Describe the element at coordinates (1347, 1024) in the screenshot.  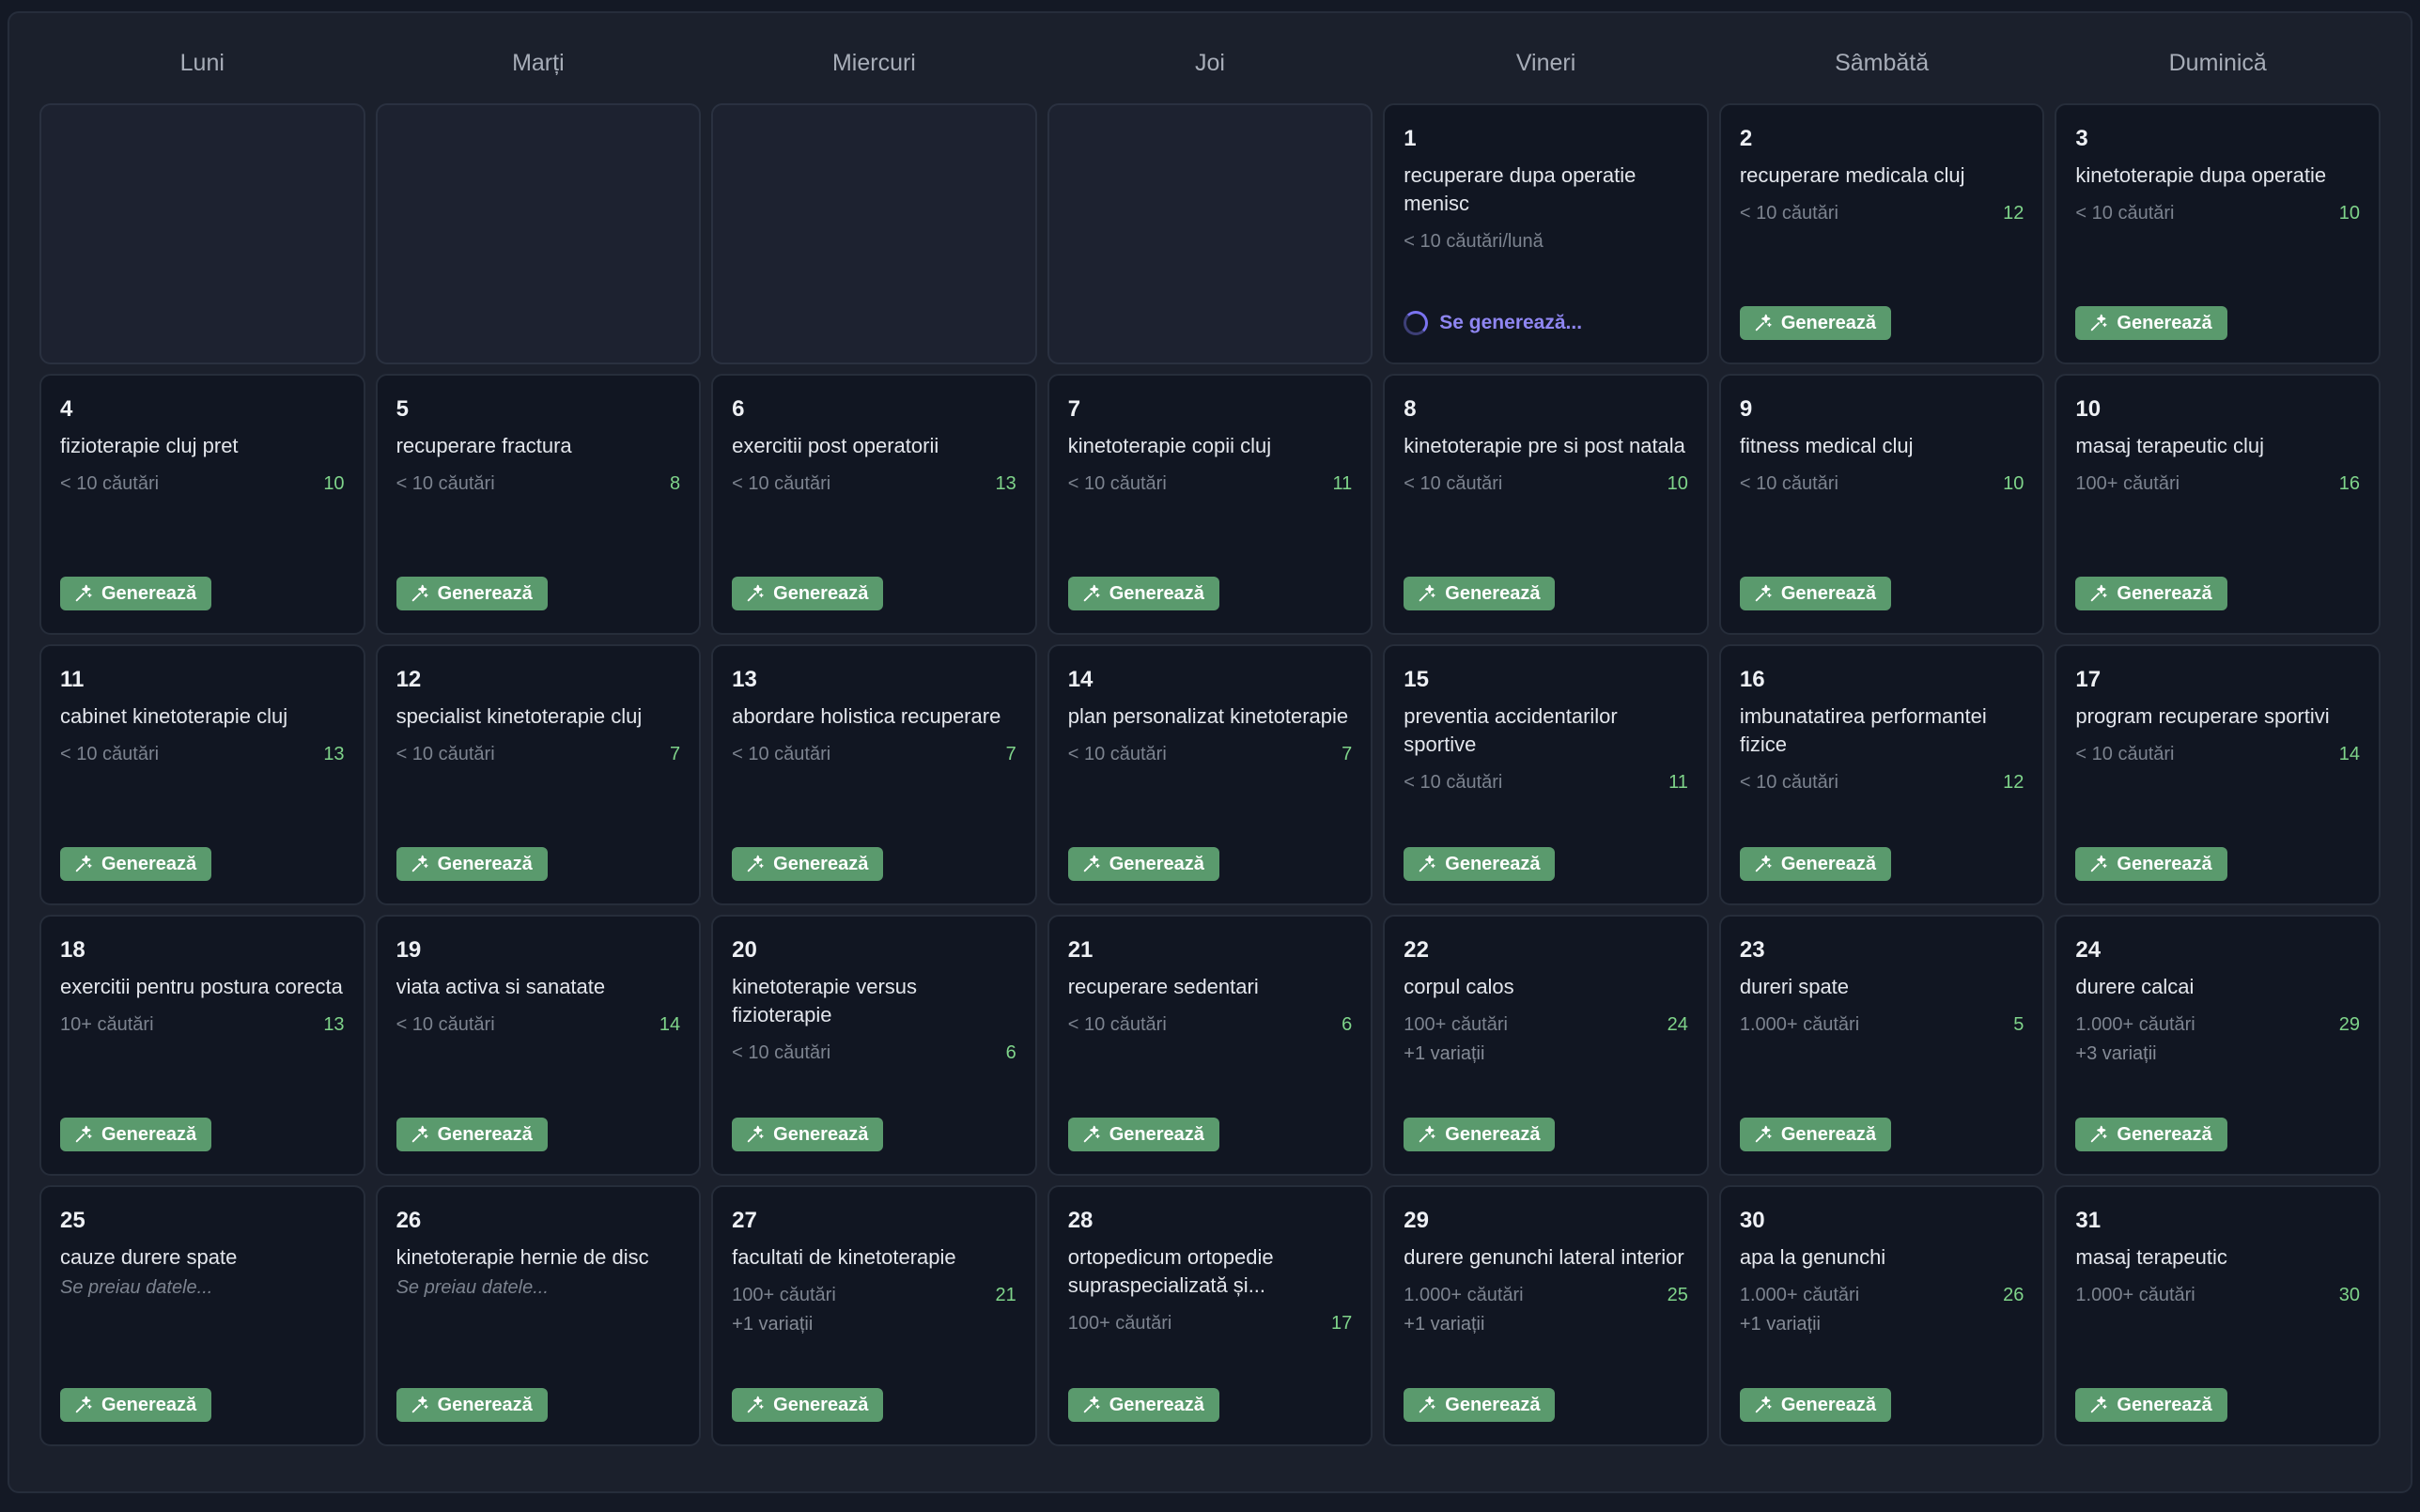
I see `keyword-score: 6` at that location.